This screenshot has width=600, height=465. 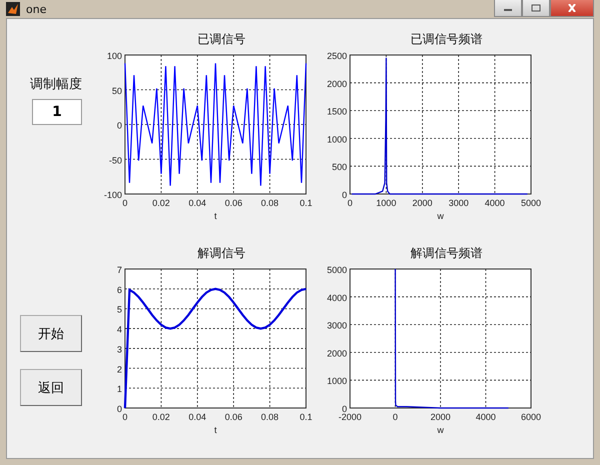 What do you see at coordinates (336, 111) in the screenshot?
I see `tick-label: 1500` at bounding box center [336, 111].